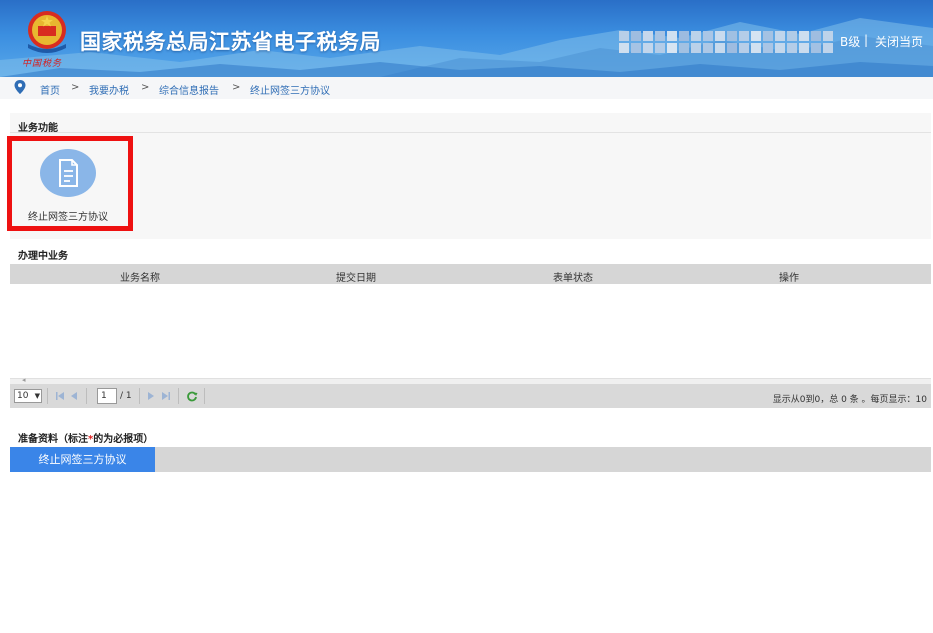 The height and width of the screenshot is (633, 933). What do you see at coordinates (151, 396) in the screenshot?
I see `next-page-icon` at bounding box center [151, 396].